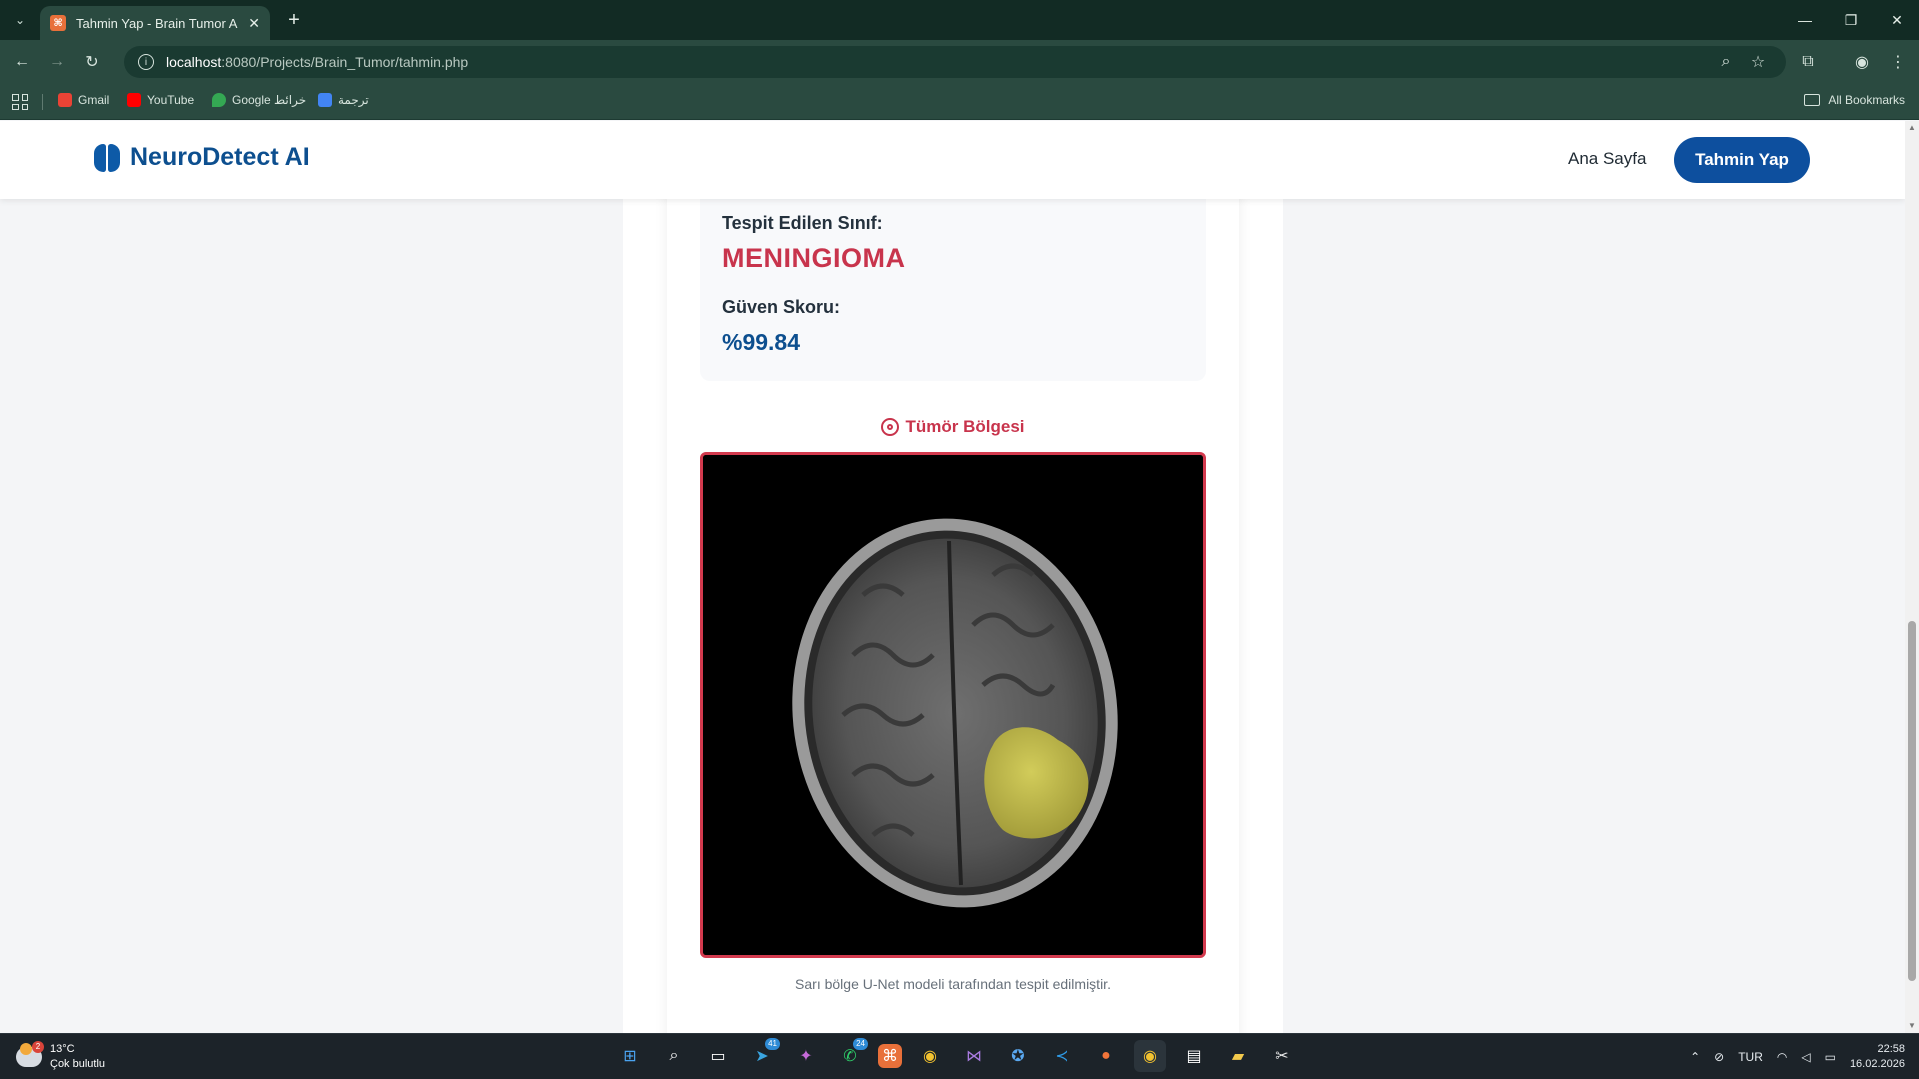 This screenshot has height=1079, width=1919. I want to click on app-store-icon: ✪, so click(1018, 1056).